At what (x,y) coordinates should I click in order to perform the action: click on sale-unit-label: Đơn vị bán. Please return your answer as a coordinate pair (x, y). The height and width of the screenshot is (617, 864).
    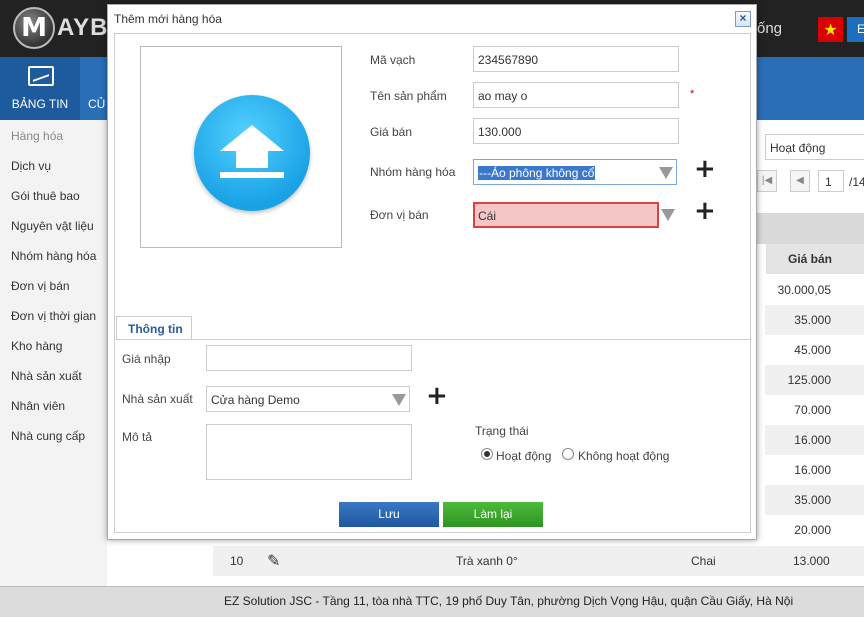
    Looking at the image, I should click on (399, 215).